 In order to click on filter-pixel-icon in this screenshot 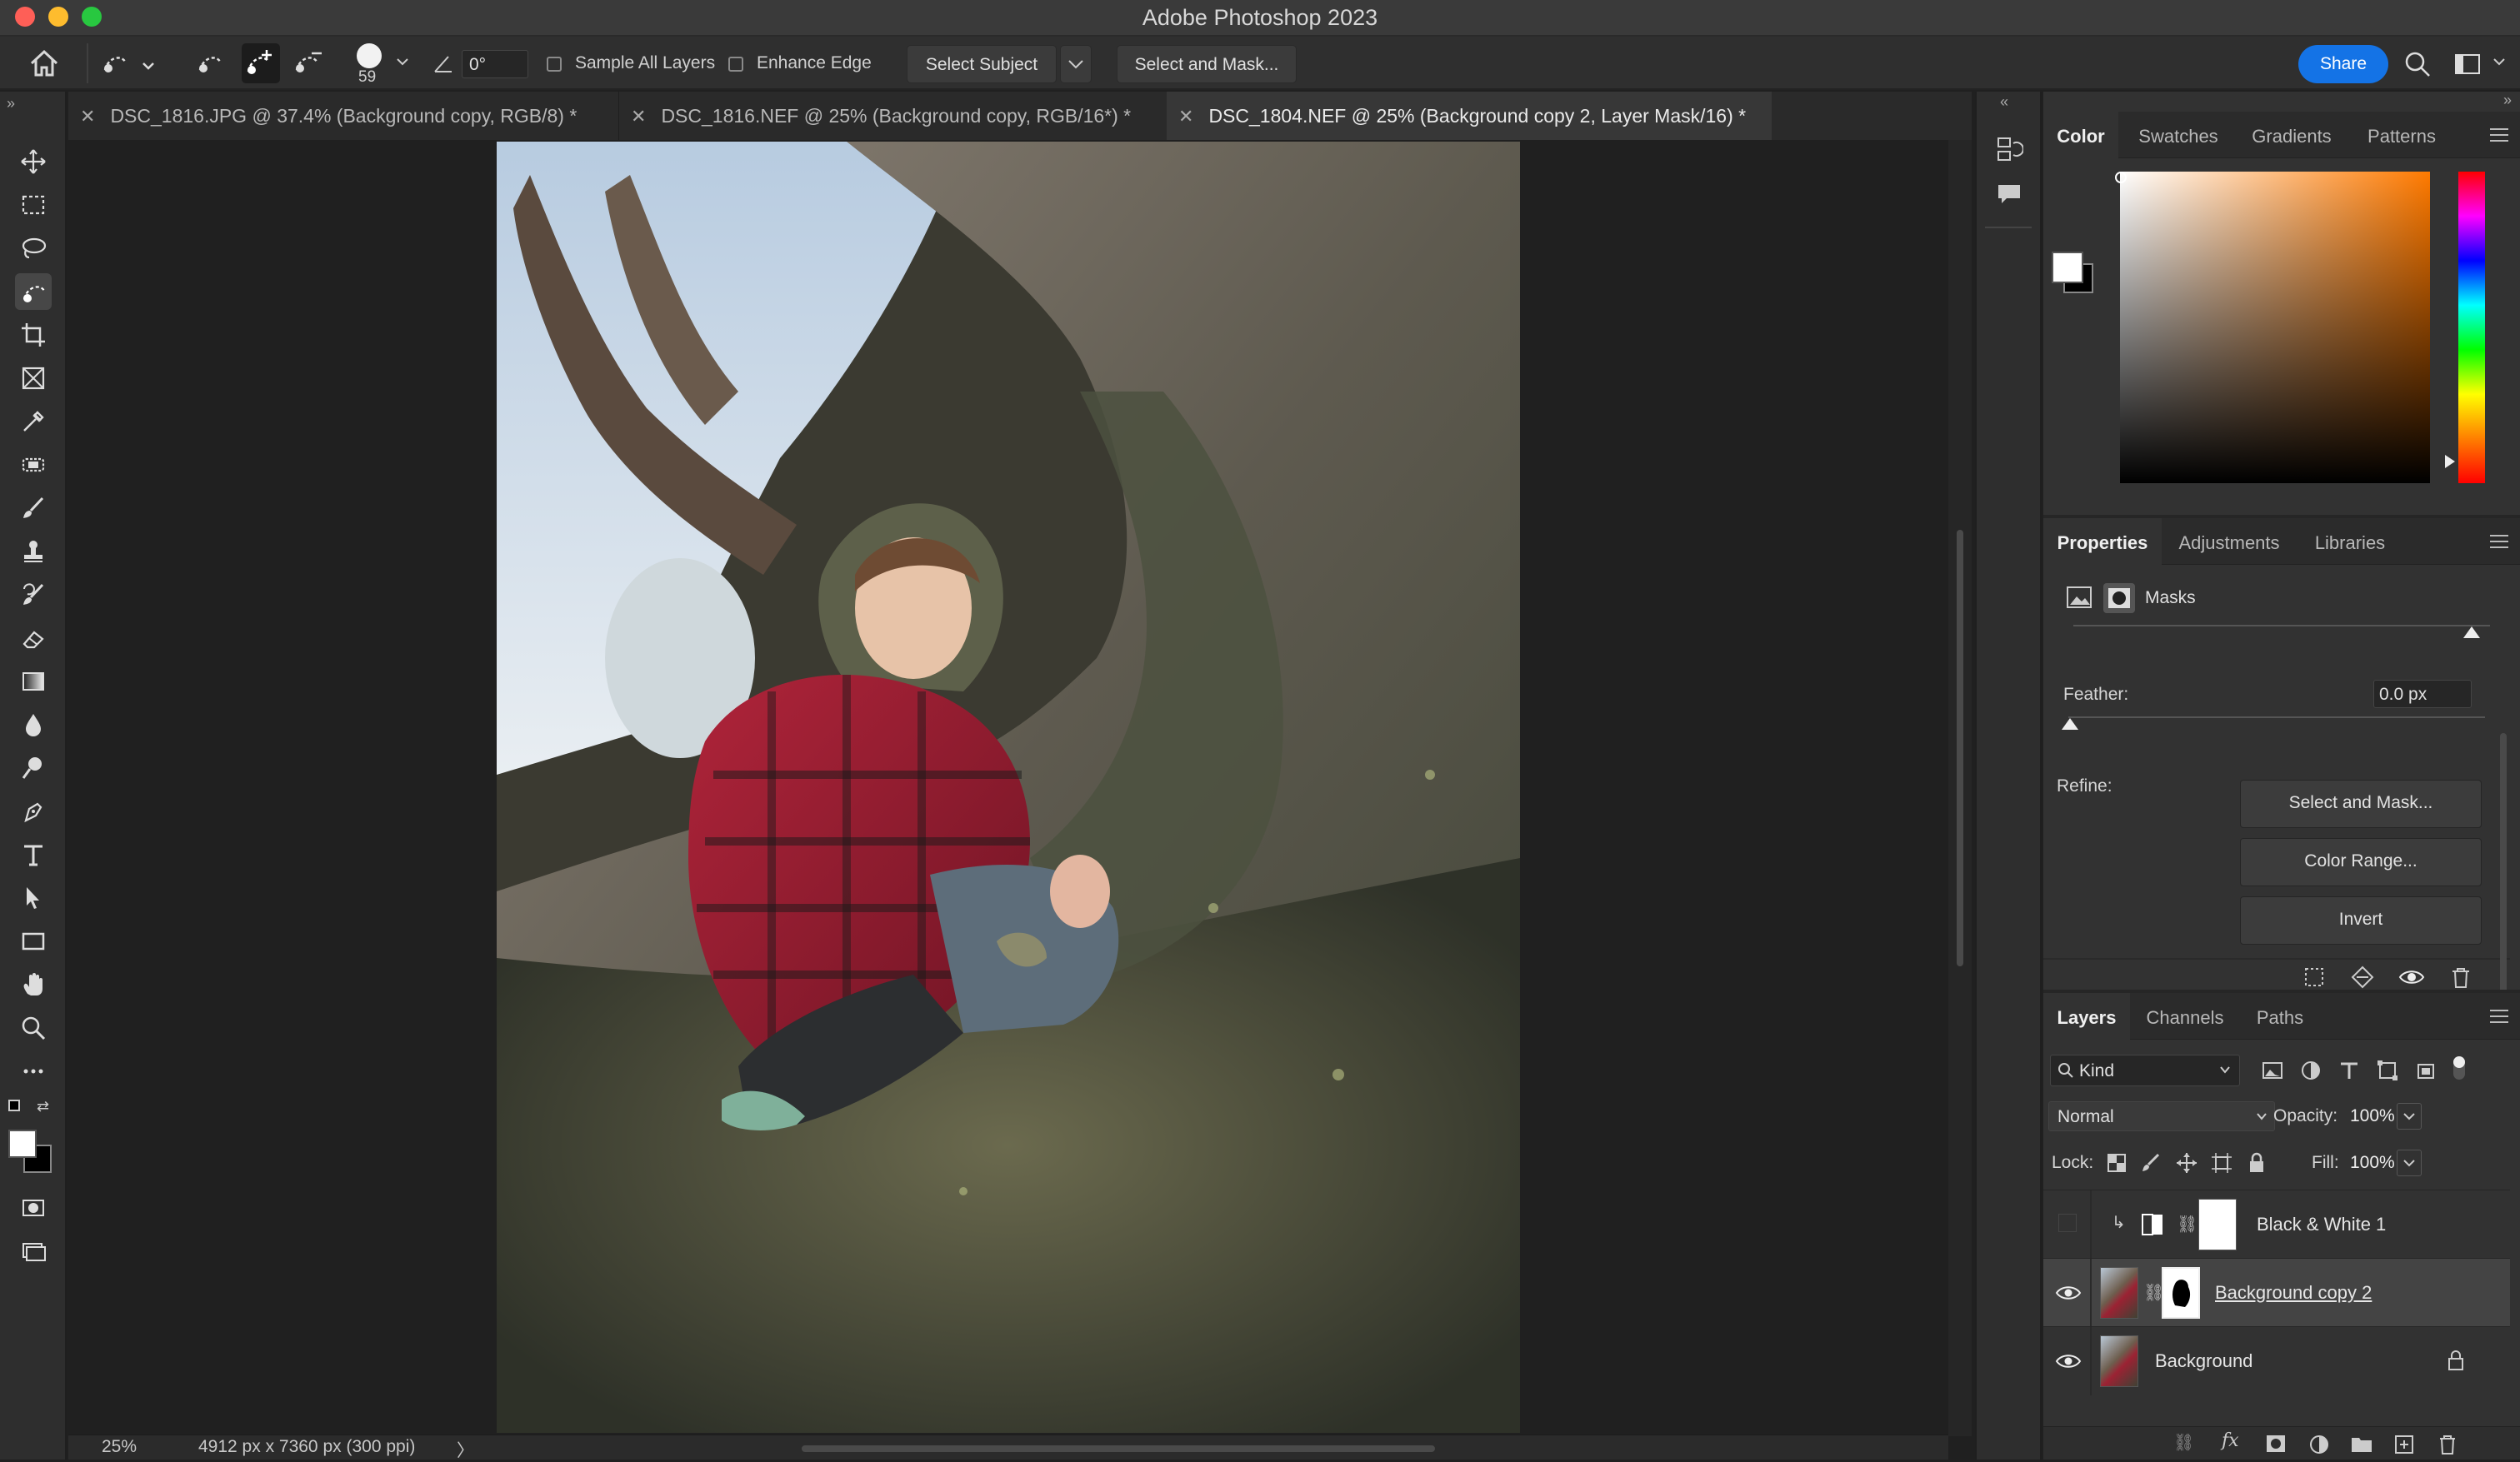, I will do `click(2272, 1072)`.